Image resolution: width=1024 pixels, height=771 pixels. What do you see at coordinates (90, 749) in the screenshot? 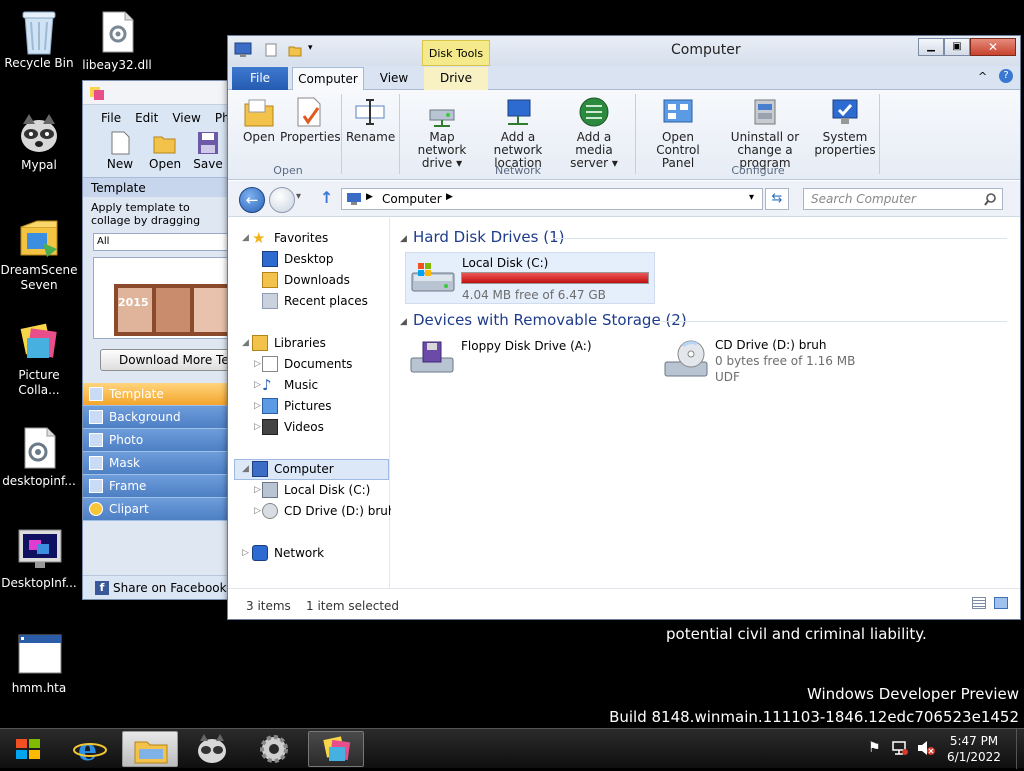
I see `taskbar-internet-explorer: e` at bounding box center [90, 749].